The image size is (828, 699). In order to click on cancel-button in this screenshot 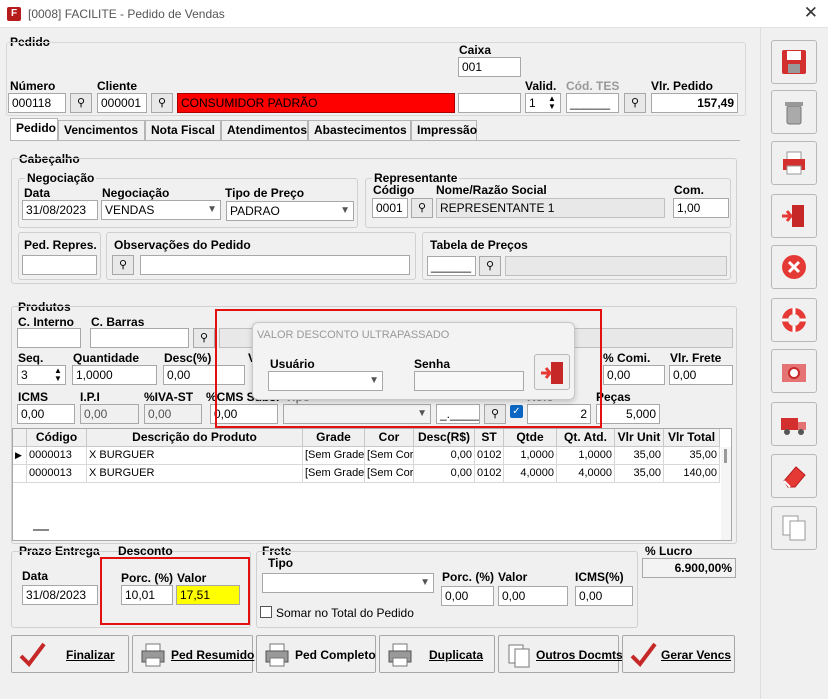, I will do `click(794, 267)`.